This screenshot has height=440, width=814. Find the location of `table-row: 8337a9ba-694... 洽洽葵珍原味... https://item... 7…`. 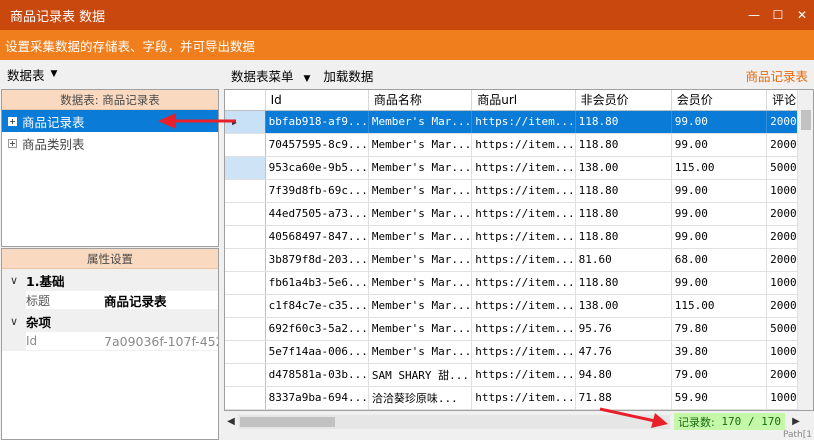

table-row: 8337a9ba-694... 洽洽葵珍原味... https://item... 7… is located at coordinates (519, 398).